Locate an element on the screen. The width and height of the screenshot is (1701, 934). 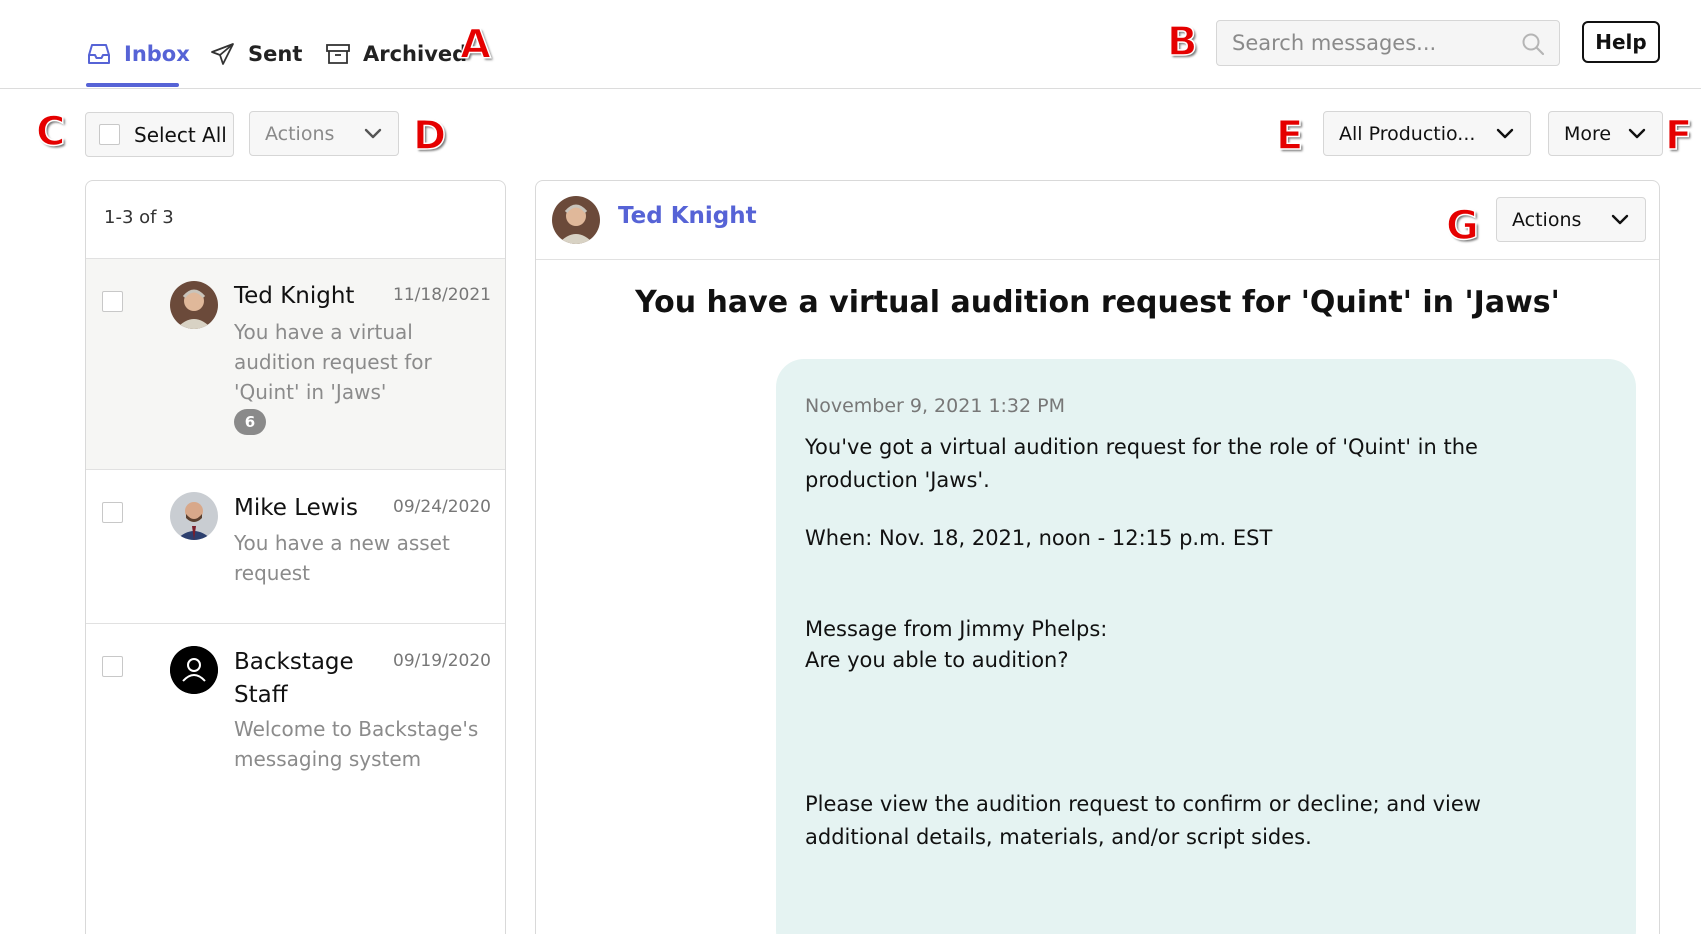
search-input is located at coordinates (1367, 43).